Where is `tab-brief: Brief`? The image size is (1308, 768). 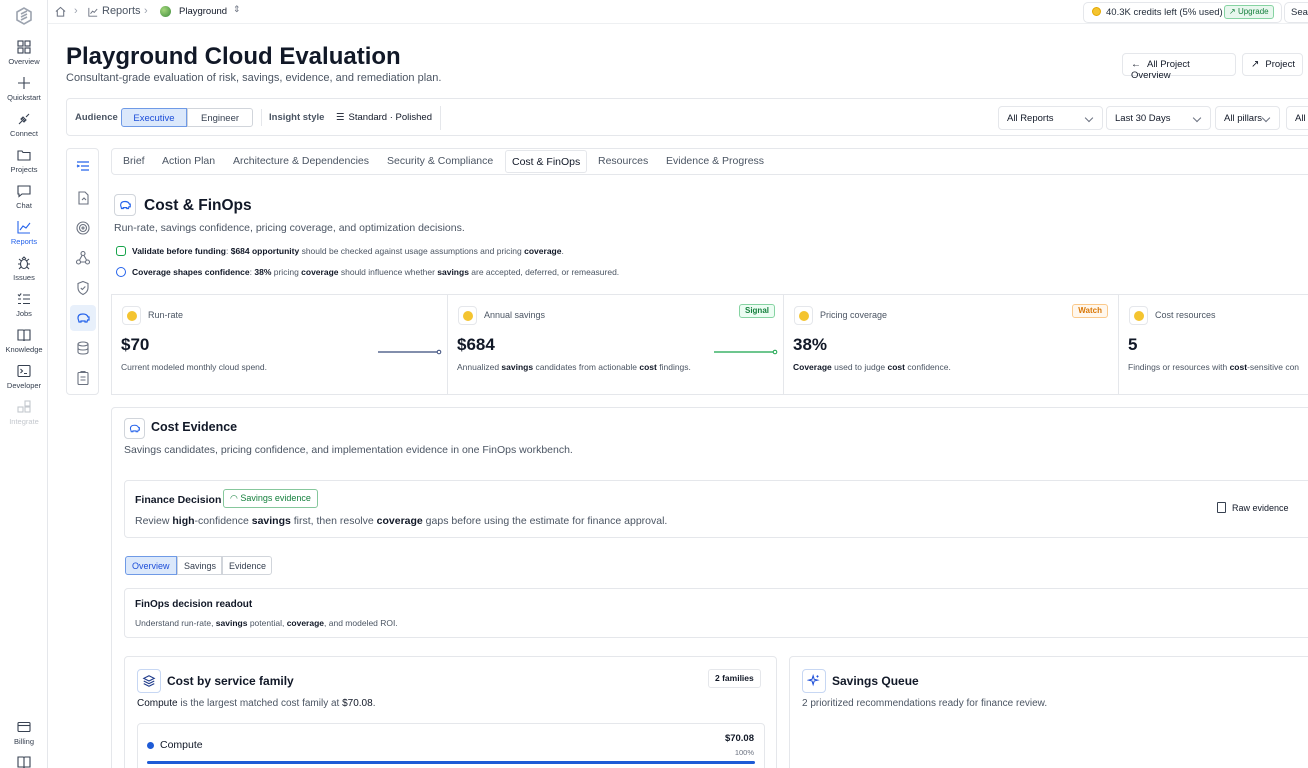 tab-brief: Brief is located at coordinates (134, 161).